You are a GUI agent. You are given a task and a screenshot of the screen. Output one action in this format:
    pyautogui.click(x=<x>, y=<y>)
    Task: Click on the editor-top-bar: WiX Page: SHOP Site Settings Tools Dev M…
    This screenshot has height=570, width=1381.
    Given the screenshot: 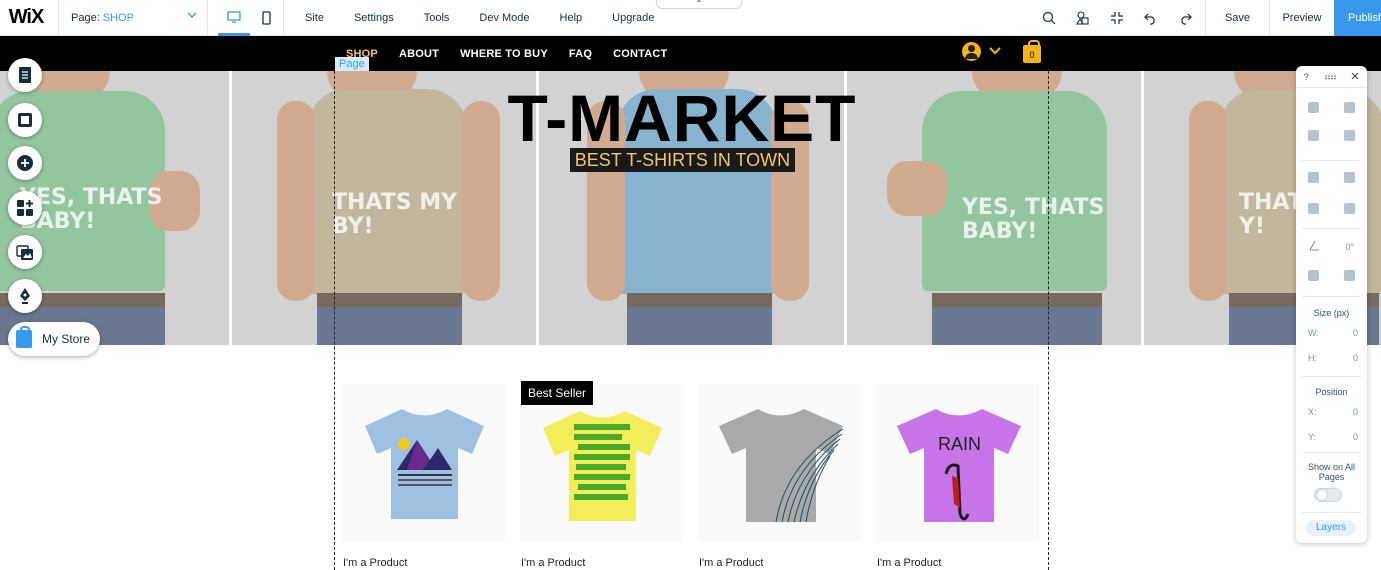 What is the action you would take?
    pyautogui.click(x=690, y=18)
    